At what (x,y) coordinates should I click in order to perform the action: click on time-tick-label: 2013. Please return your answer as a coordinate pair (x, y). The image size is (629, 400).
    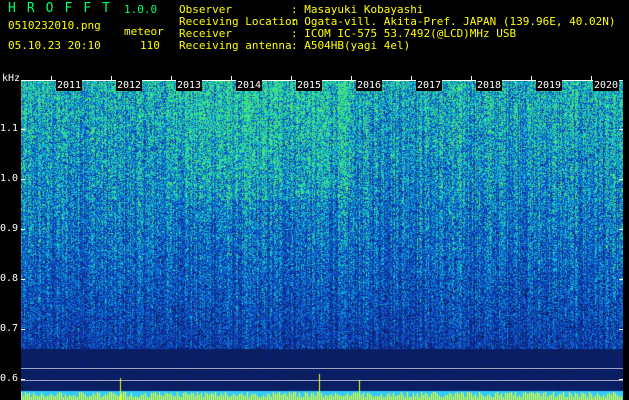
    Looking at the image, I should click on (189, 85).